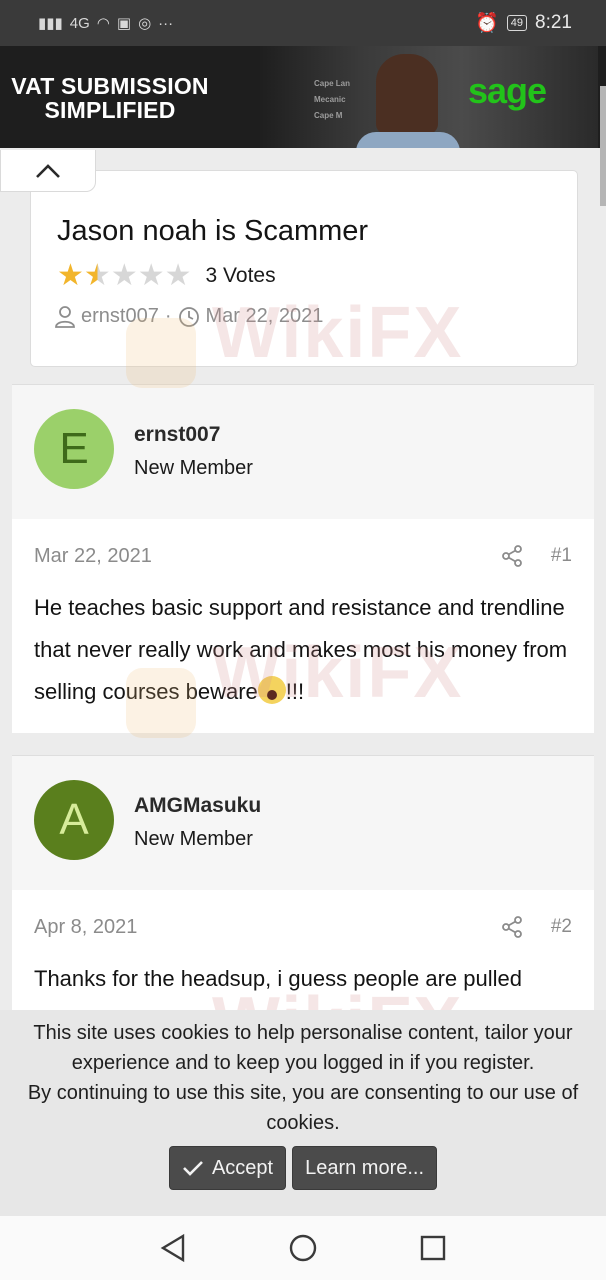 The height and width of the screenshot is (1280, 606). Describe the element at coordinates (240, 275) in the screenshot. I see `vote-count: 3 Votes` at that location.